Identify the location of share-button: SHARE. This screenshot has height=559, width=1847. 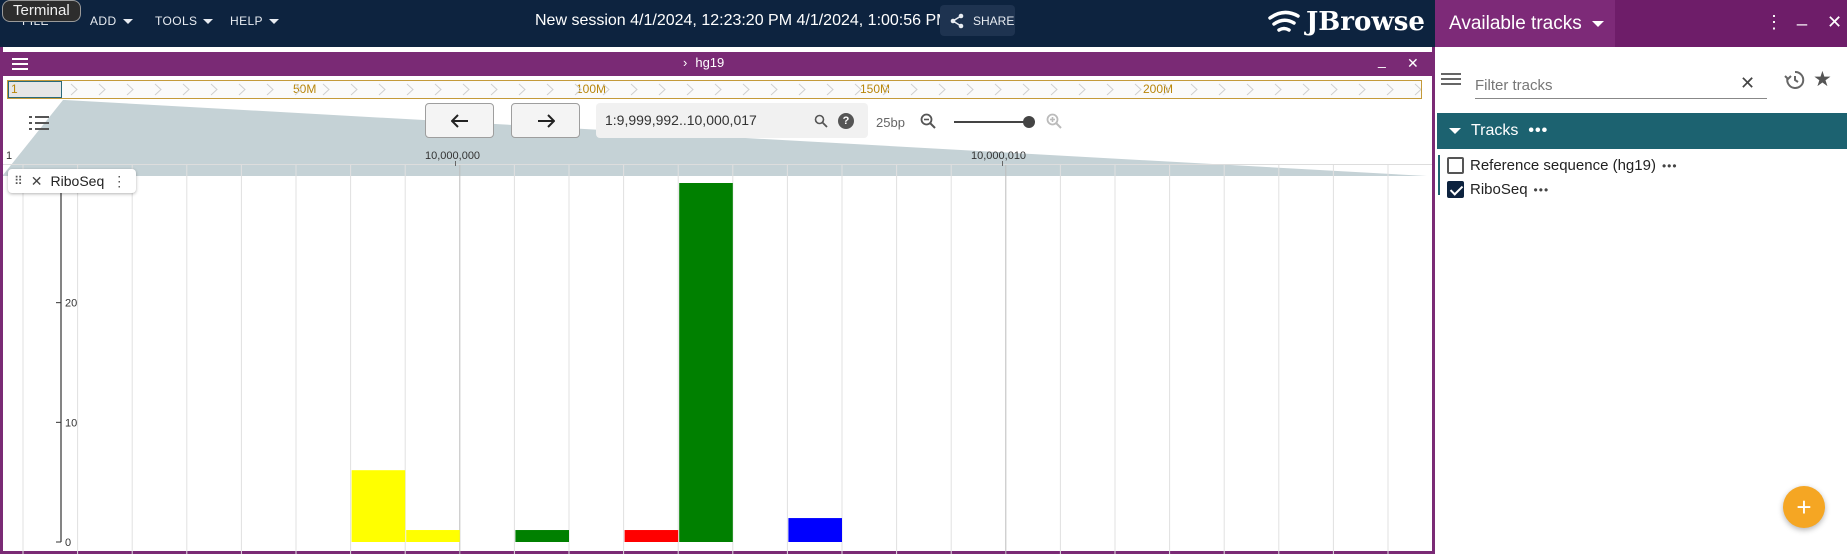
(977, 20).